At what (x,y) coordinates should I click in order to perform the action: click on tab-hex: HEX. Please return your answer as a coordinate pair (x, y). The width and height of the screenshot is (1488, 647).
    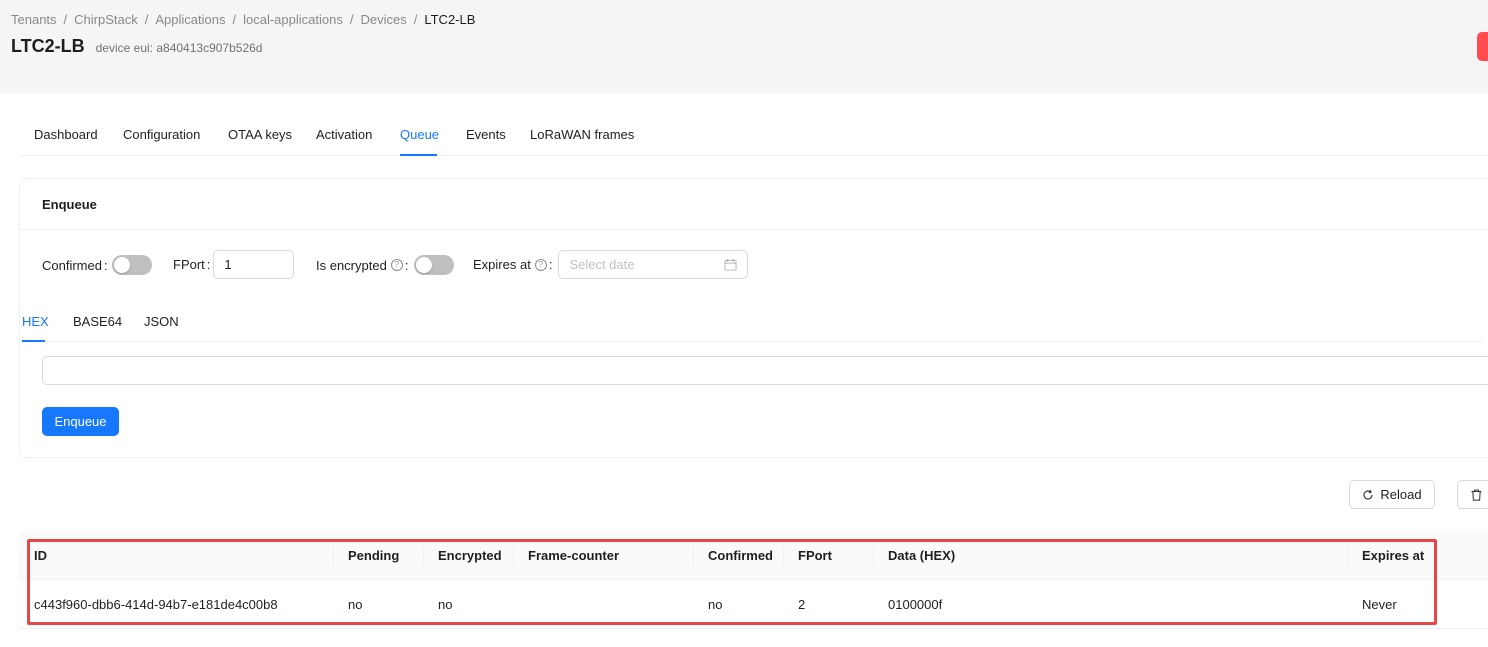
    Looking at the image, I should click on (35, 321).